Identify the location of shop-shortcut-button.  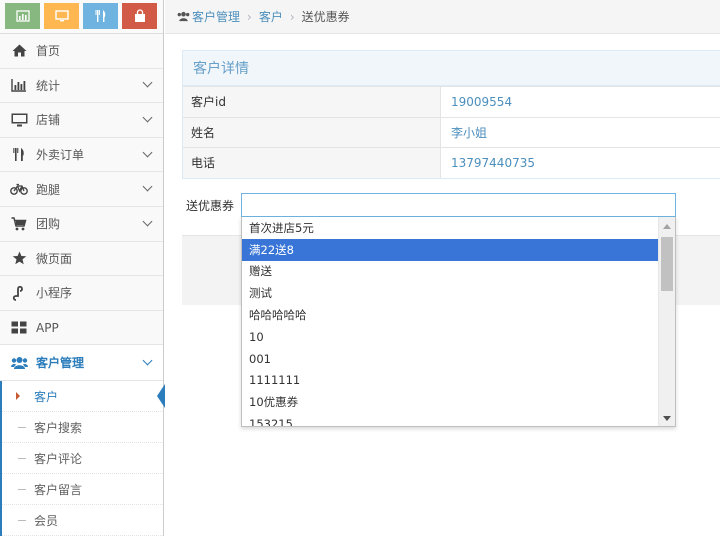
(139, 16).